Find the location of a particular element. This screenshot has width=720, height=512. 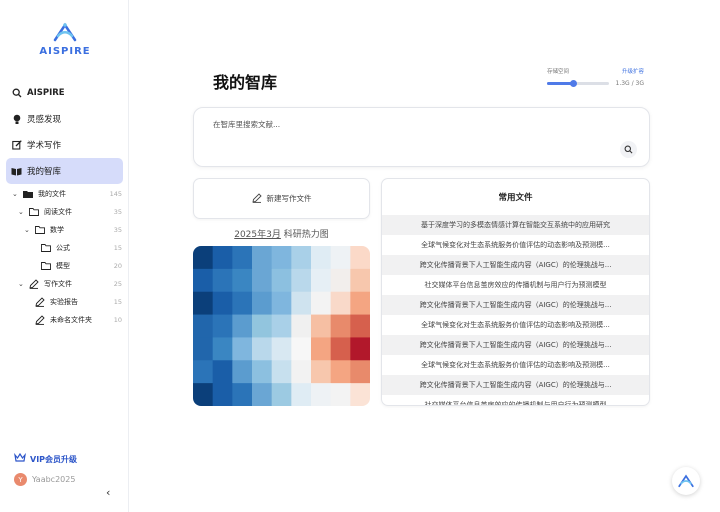

file-tree: ⌄ 我的文件 145 ⌄ 阅读文件 35 ⌄ 数学 35 公式 15 模型 20 is located at coordinates (66, 257).